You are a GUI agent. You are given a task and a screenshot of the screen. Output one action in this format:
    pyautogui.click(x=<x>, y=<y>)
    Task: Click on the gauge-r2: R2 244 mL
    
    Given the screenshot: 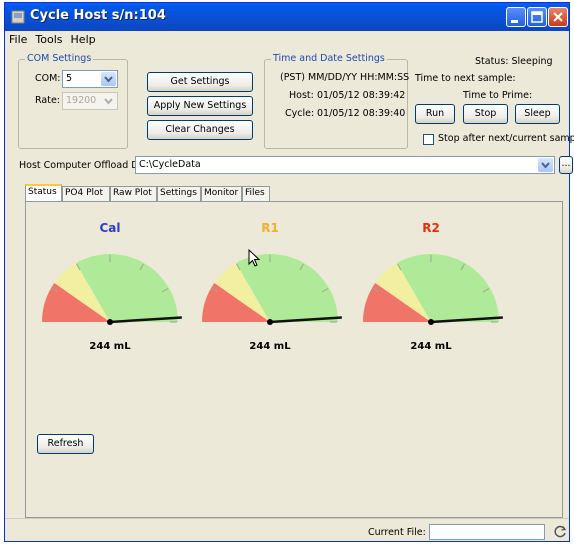 What is the action you would take?
    pyautogui.click(x=433, y=286)
    